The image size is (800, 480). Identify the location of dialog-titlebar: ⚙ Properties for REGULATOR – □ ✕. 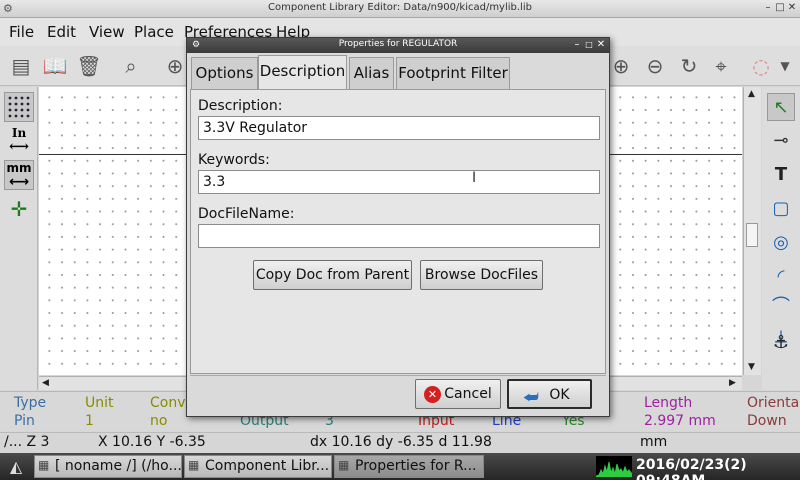
(398, 45).